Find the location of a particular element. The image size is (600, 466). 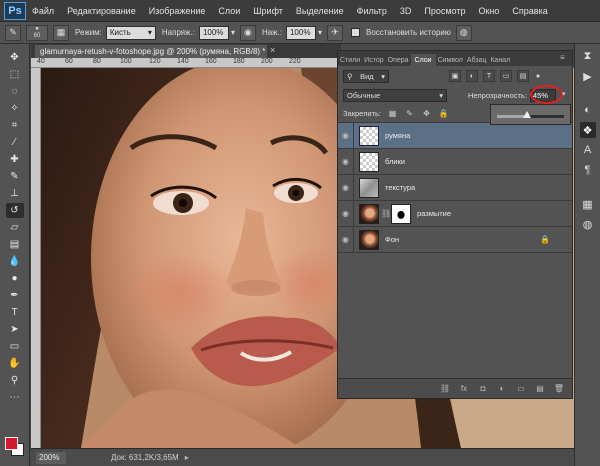

eraser-tool-icon: ▱ is located at coordinates (15, 227).